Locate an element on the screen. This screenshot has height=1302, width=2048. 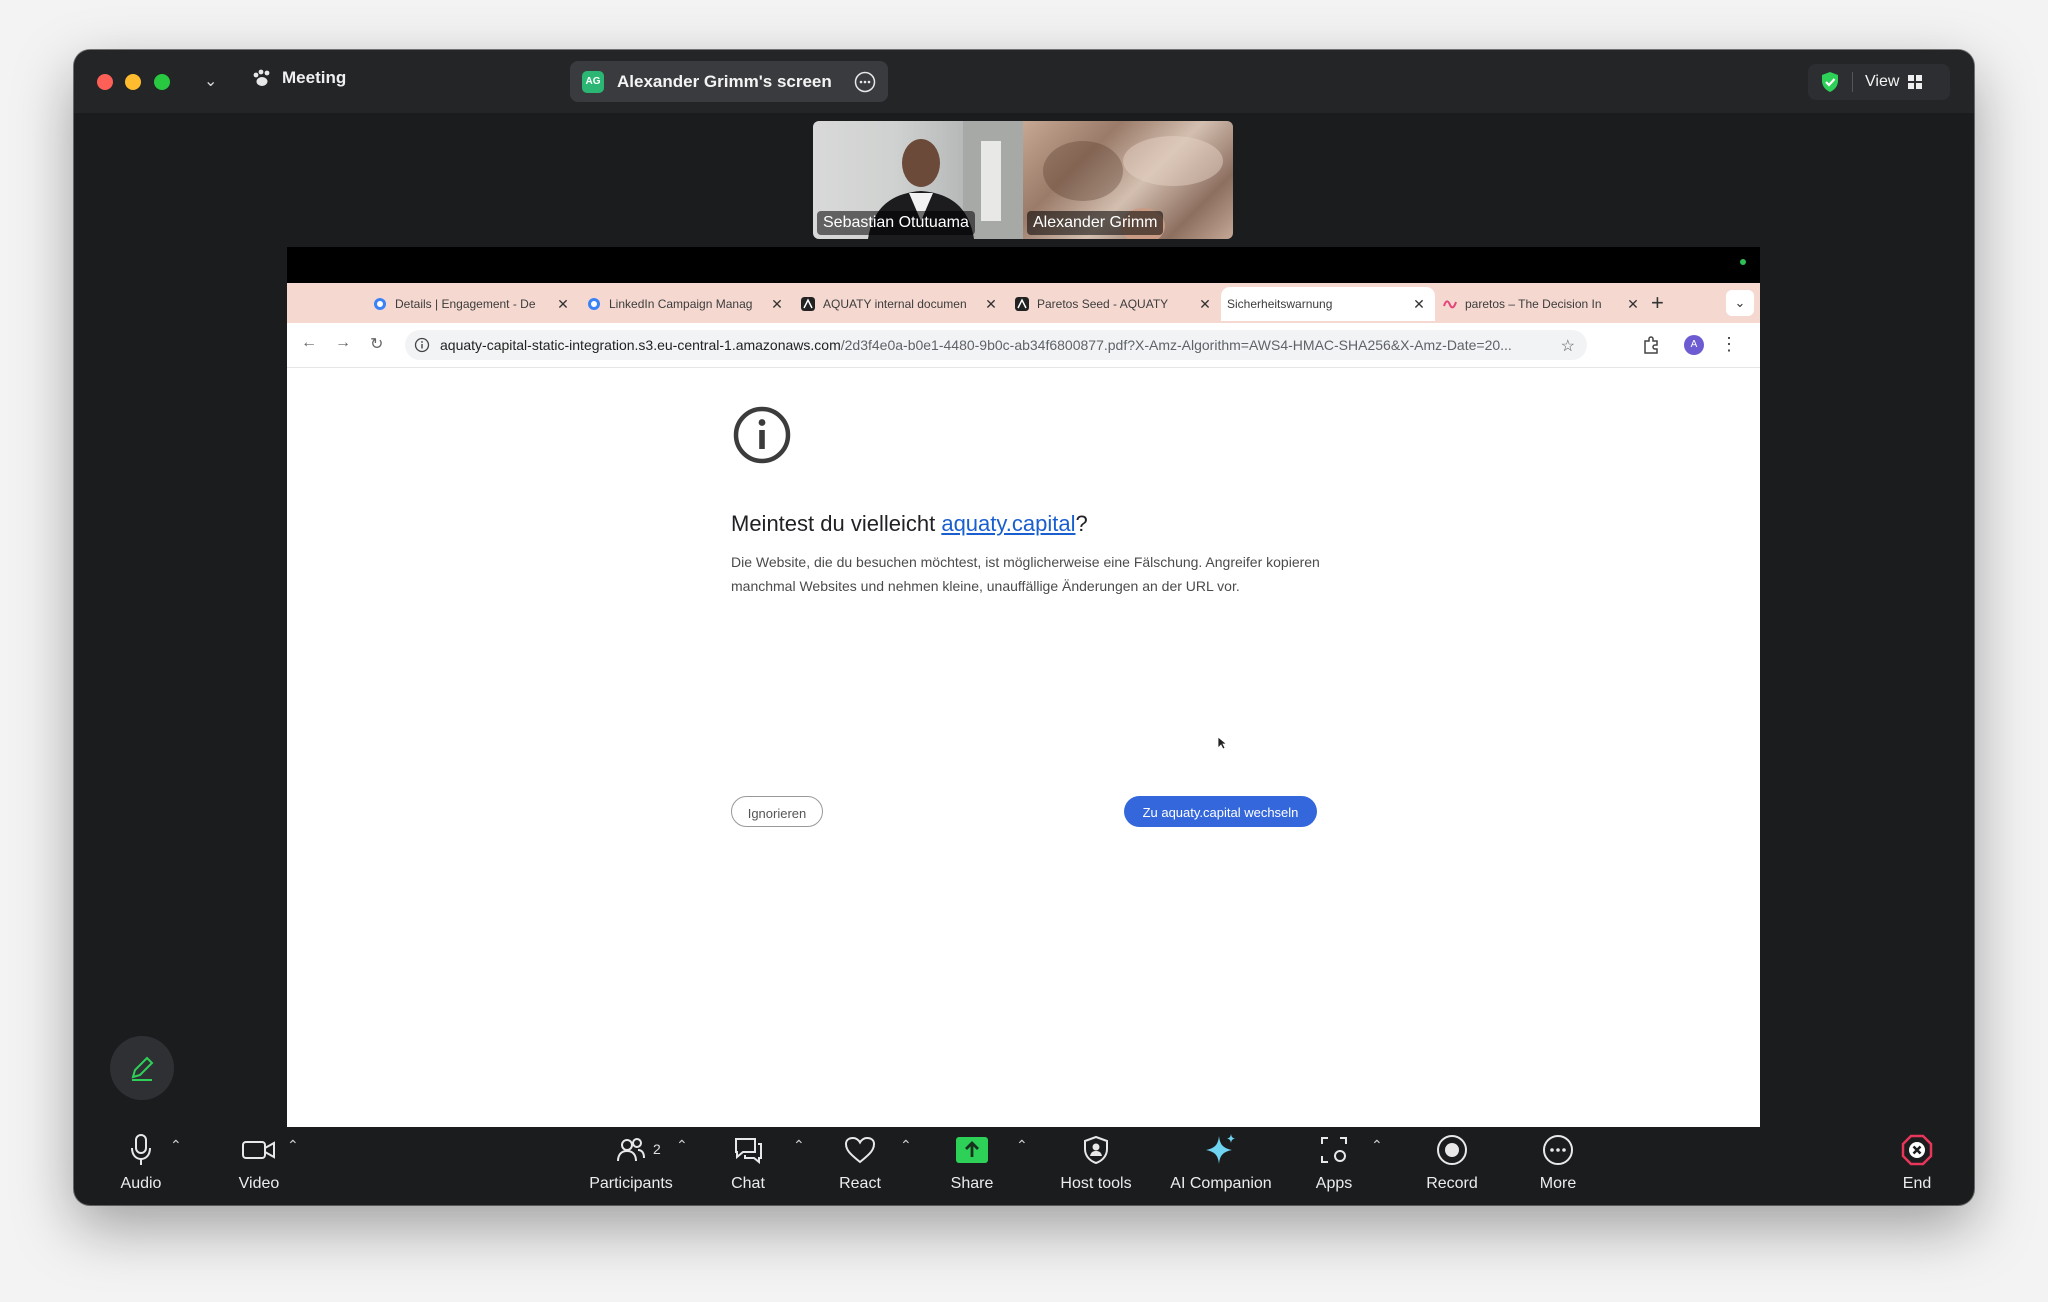
go-to-suggested-site-button: Zu aquaty.capital wechseln is located at coordinates (1220, 811).